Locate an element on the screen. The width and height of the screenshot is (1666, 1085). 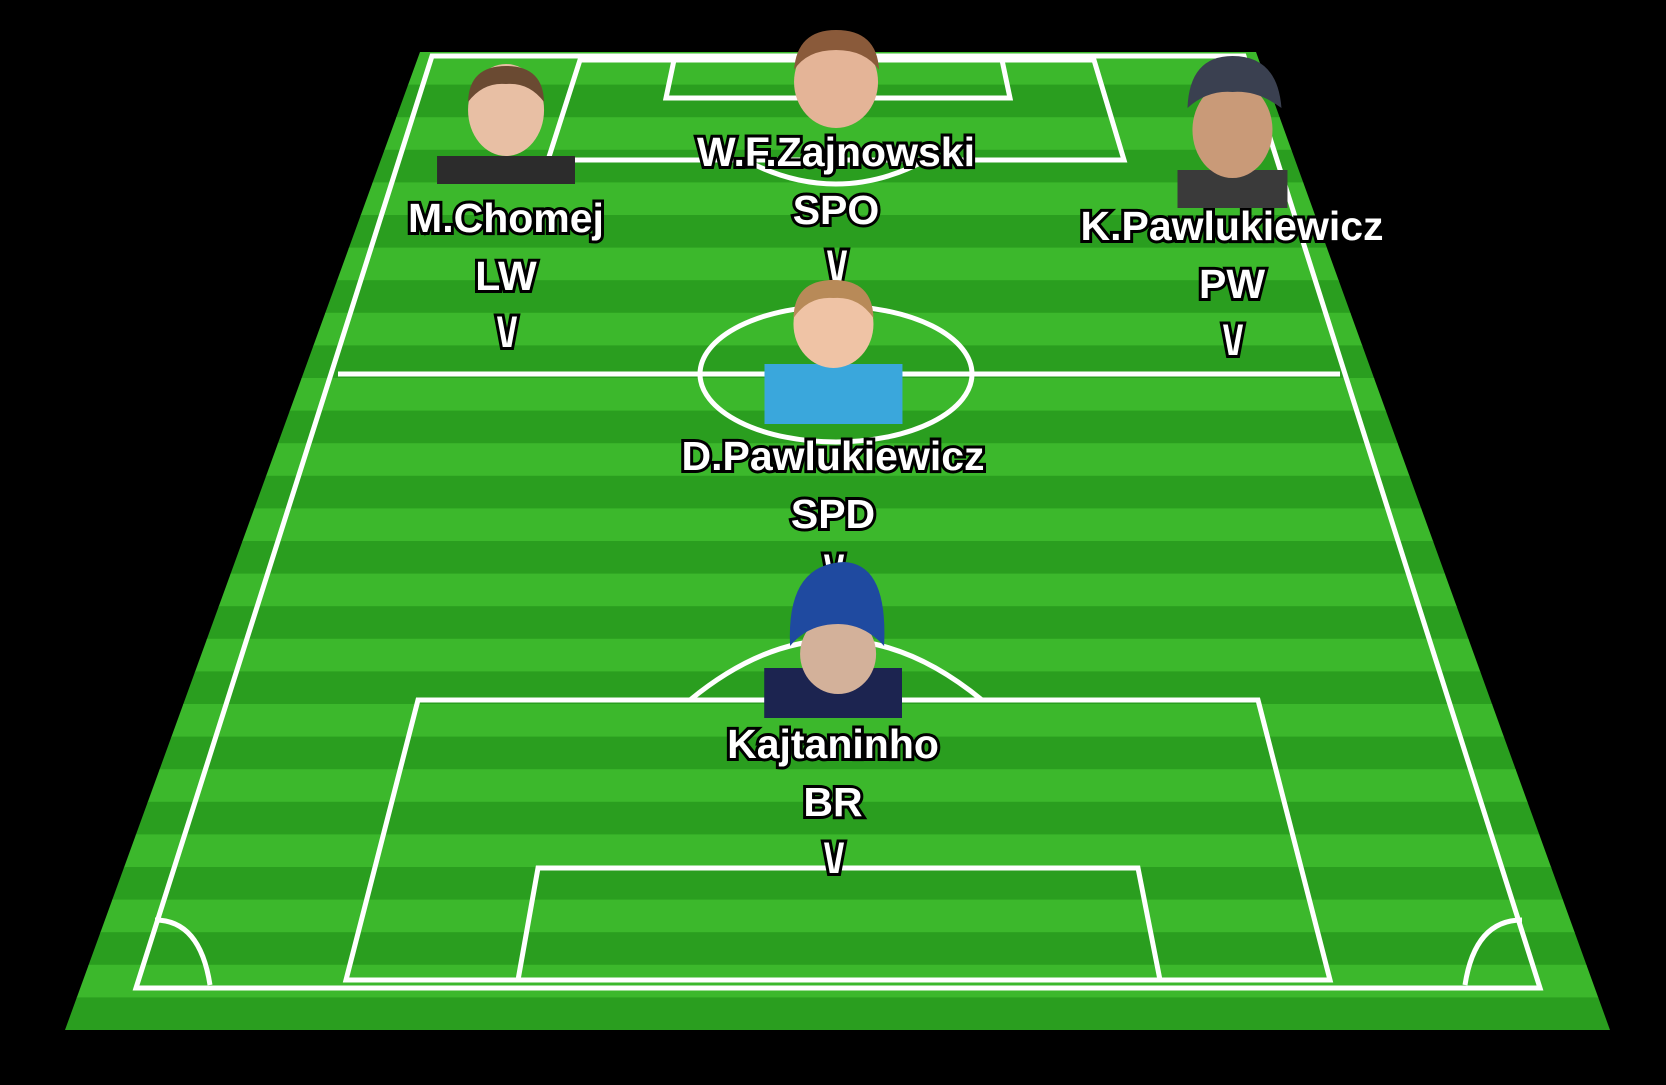
player-br: Kajtaninho BR \/ is located at coordinates (833, 722).